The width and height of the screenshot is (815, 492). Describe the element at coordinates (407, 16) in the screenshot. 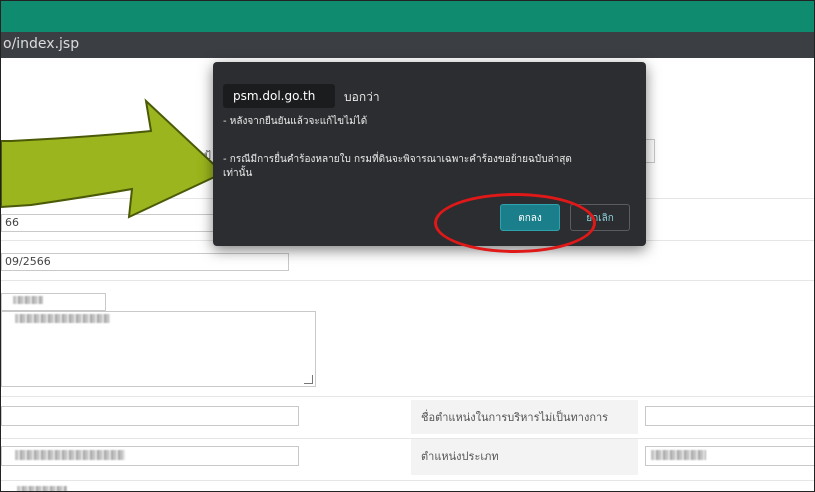

I see `browser-top-band` at that location.